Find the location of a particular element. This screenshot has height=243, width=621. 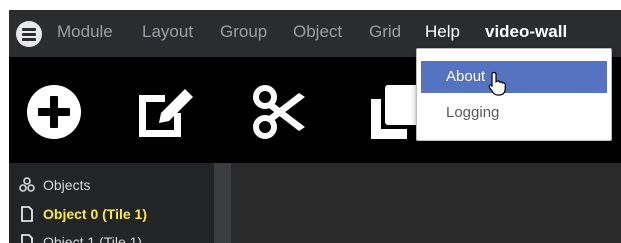

add-icon is located at coordinates (54, 112).